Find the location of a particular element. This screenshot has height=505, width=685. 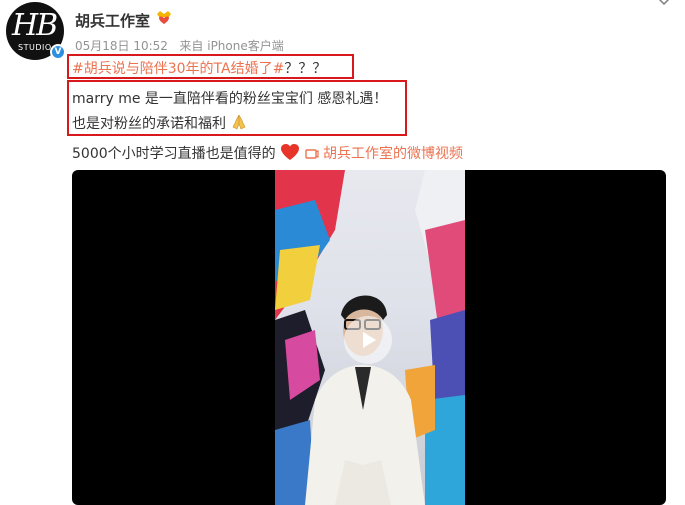

play-icon is located at coordinates (369, 340).